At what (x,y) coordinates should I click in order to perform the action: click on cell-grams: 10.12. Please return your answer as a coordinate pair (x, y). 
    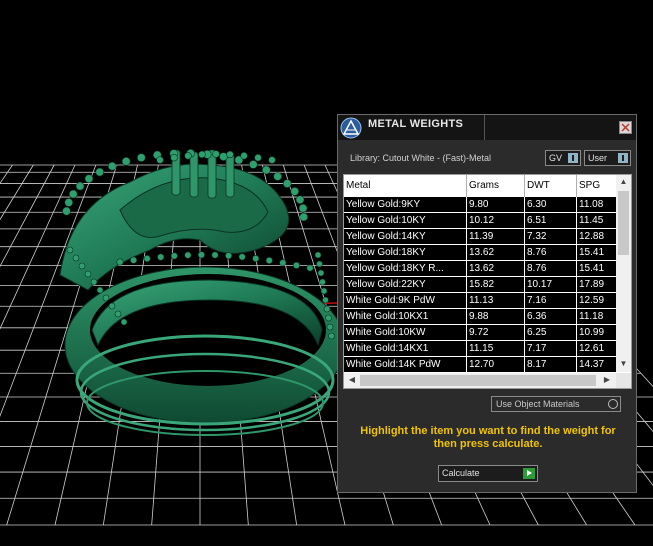
    Looking at the image, I should click on (496, 220).